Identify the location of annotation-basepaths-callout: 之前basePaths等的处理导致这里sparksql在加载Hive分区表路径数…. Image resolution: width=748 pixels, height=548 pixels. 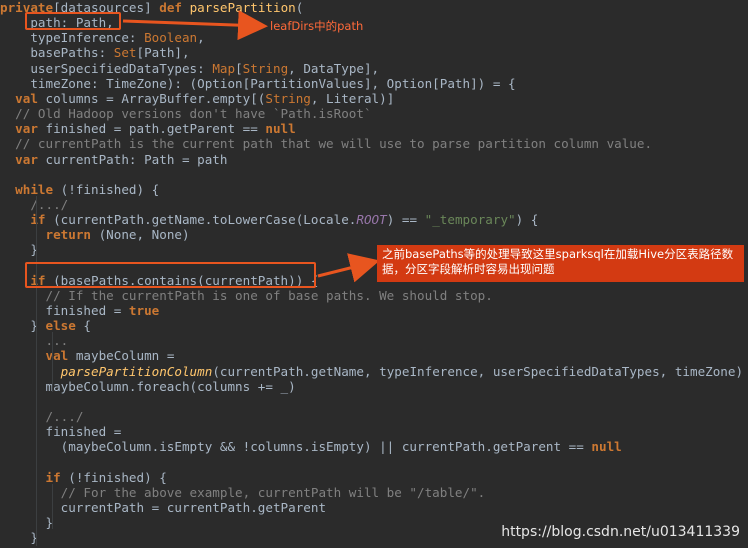
(560, 263).